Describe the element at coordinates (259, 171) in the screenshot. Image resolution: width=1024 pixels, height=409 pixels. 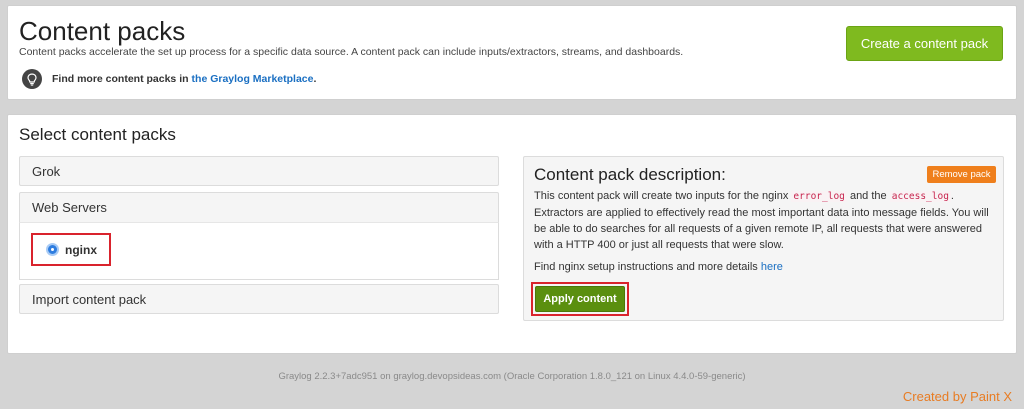
I see `category-grok: Grok` at that location.